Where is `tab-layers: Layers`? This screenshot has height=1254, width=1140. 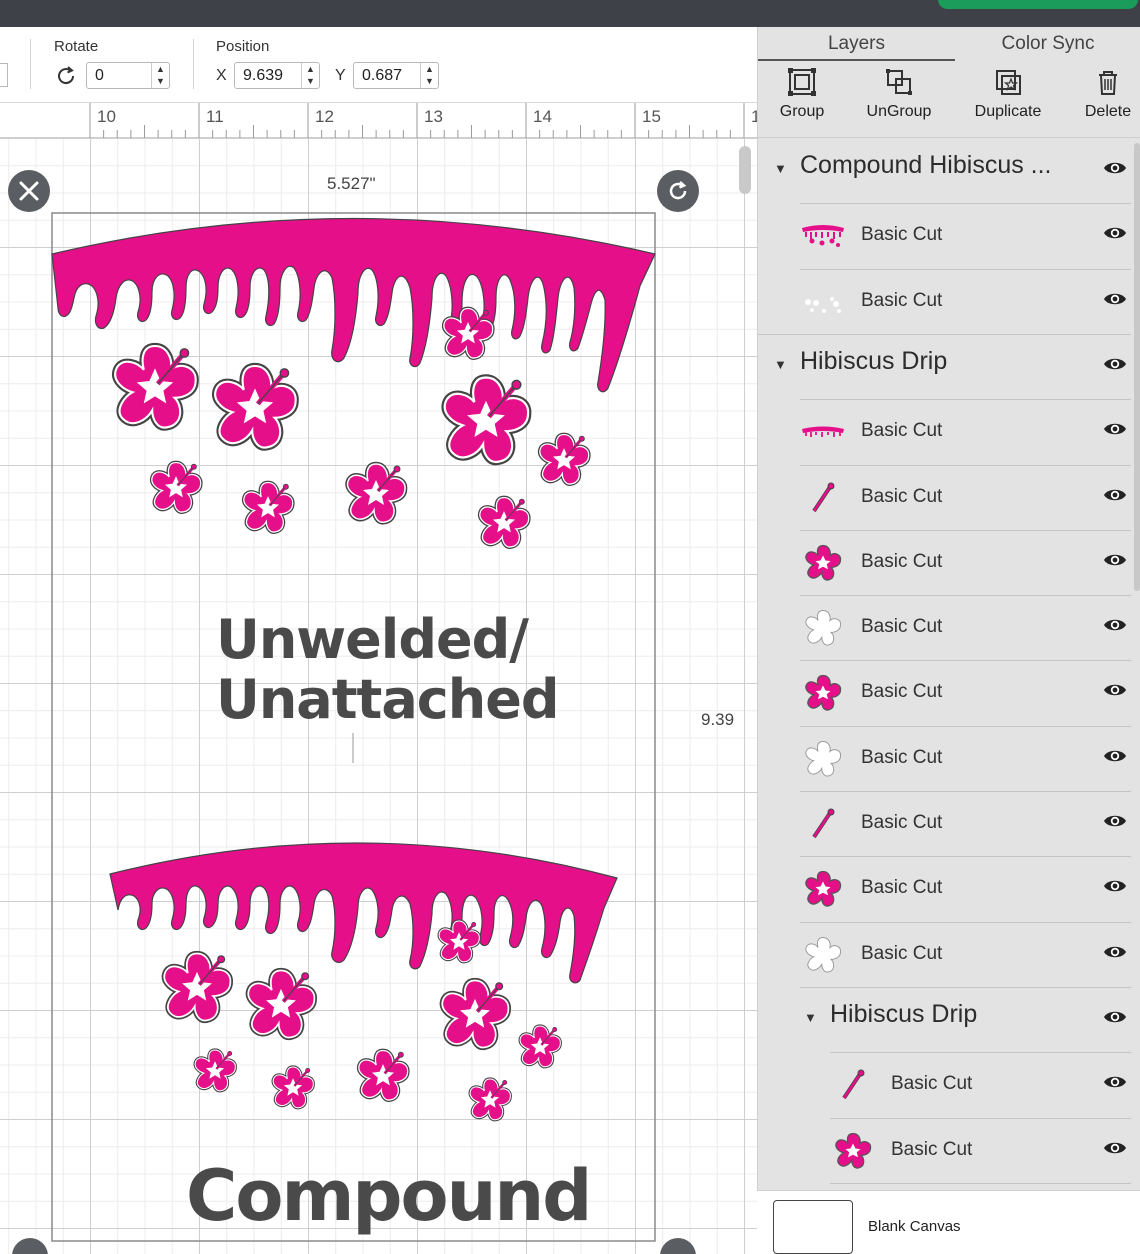 tab-layers: Layers is located at coordinates (856, 44).